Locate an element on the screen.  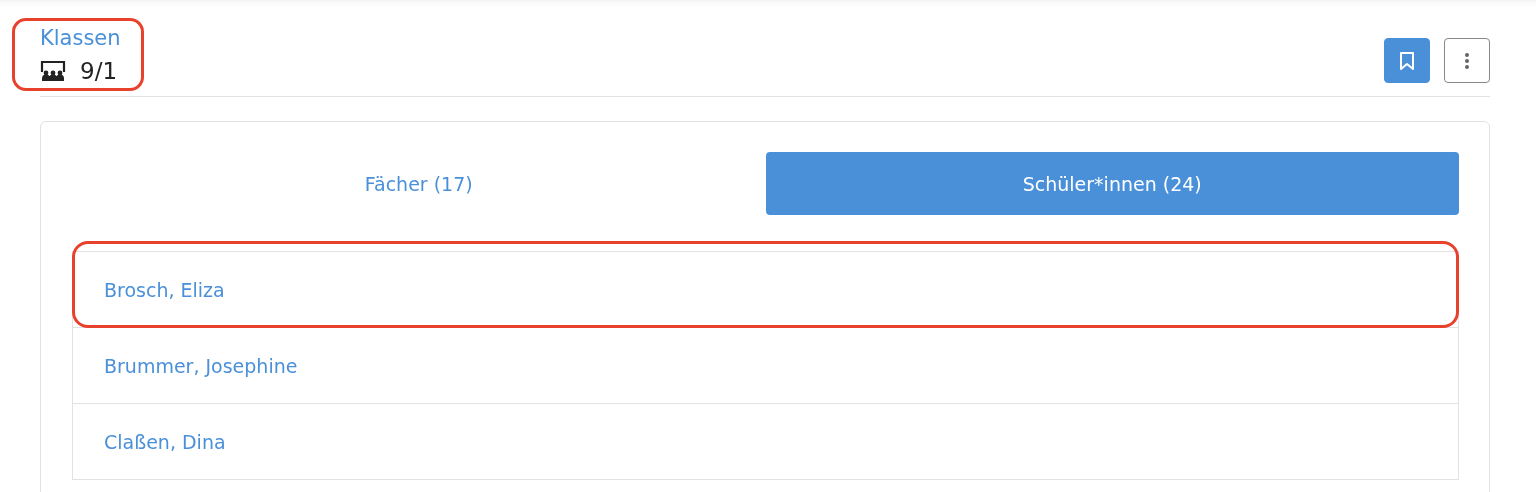
student-link: Claßen, Dina is located at coordinates (165, 441).